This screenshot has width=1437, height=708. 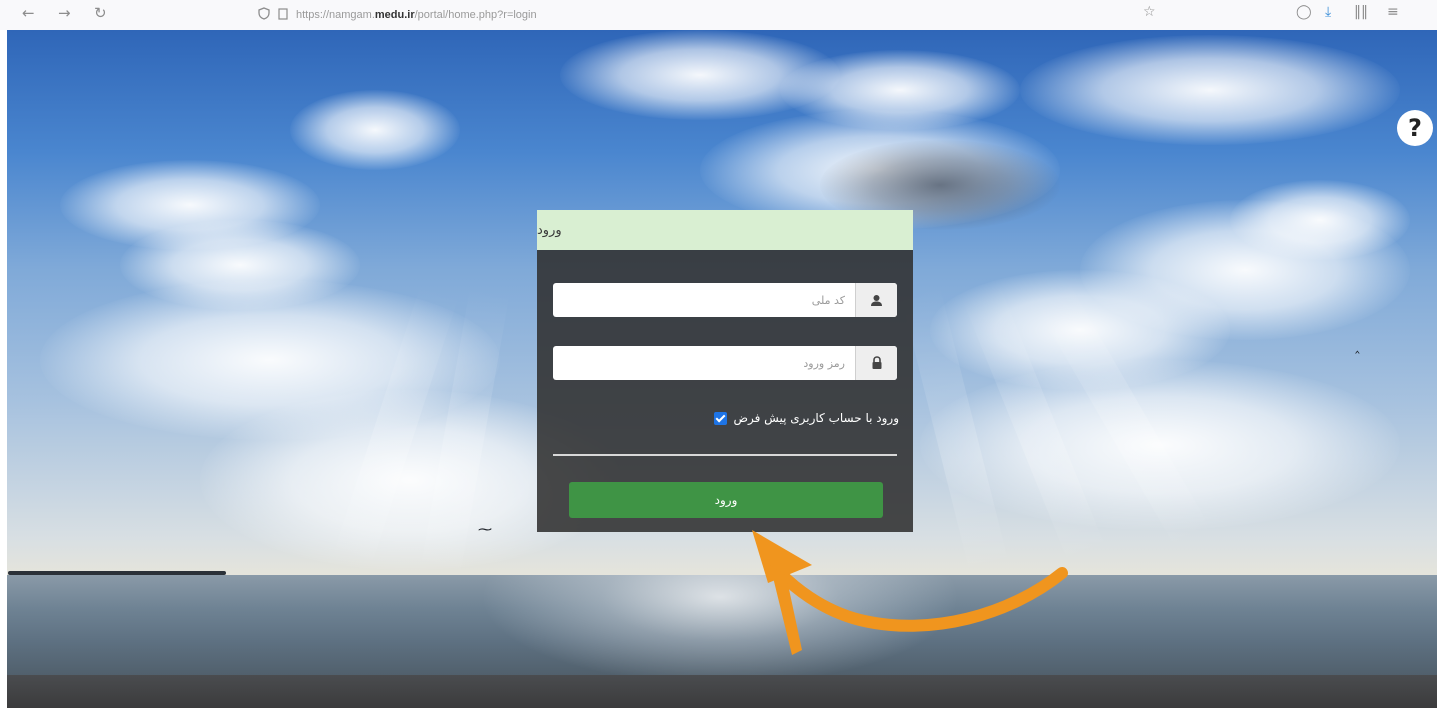 What do you see at coordinates (921, 599) in the screenshot?
I see `arrow-curve` at bounding box center [921, 599].